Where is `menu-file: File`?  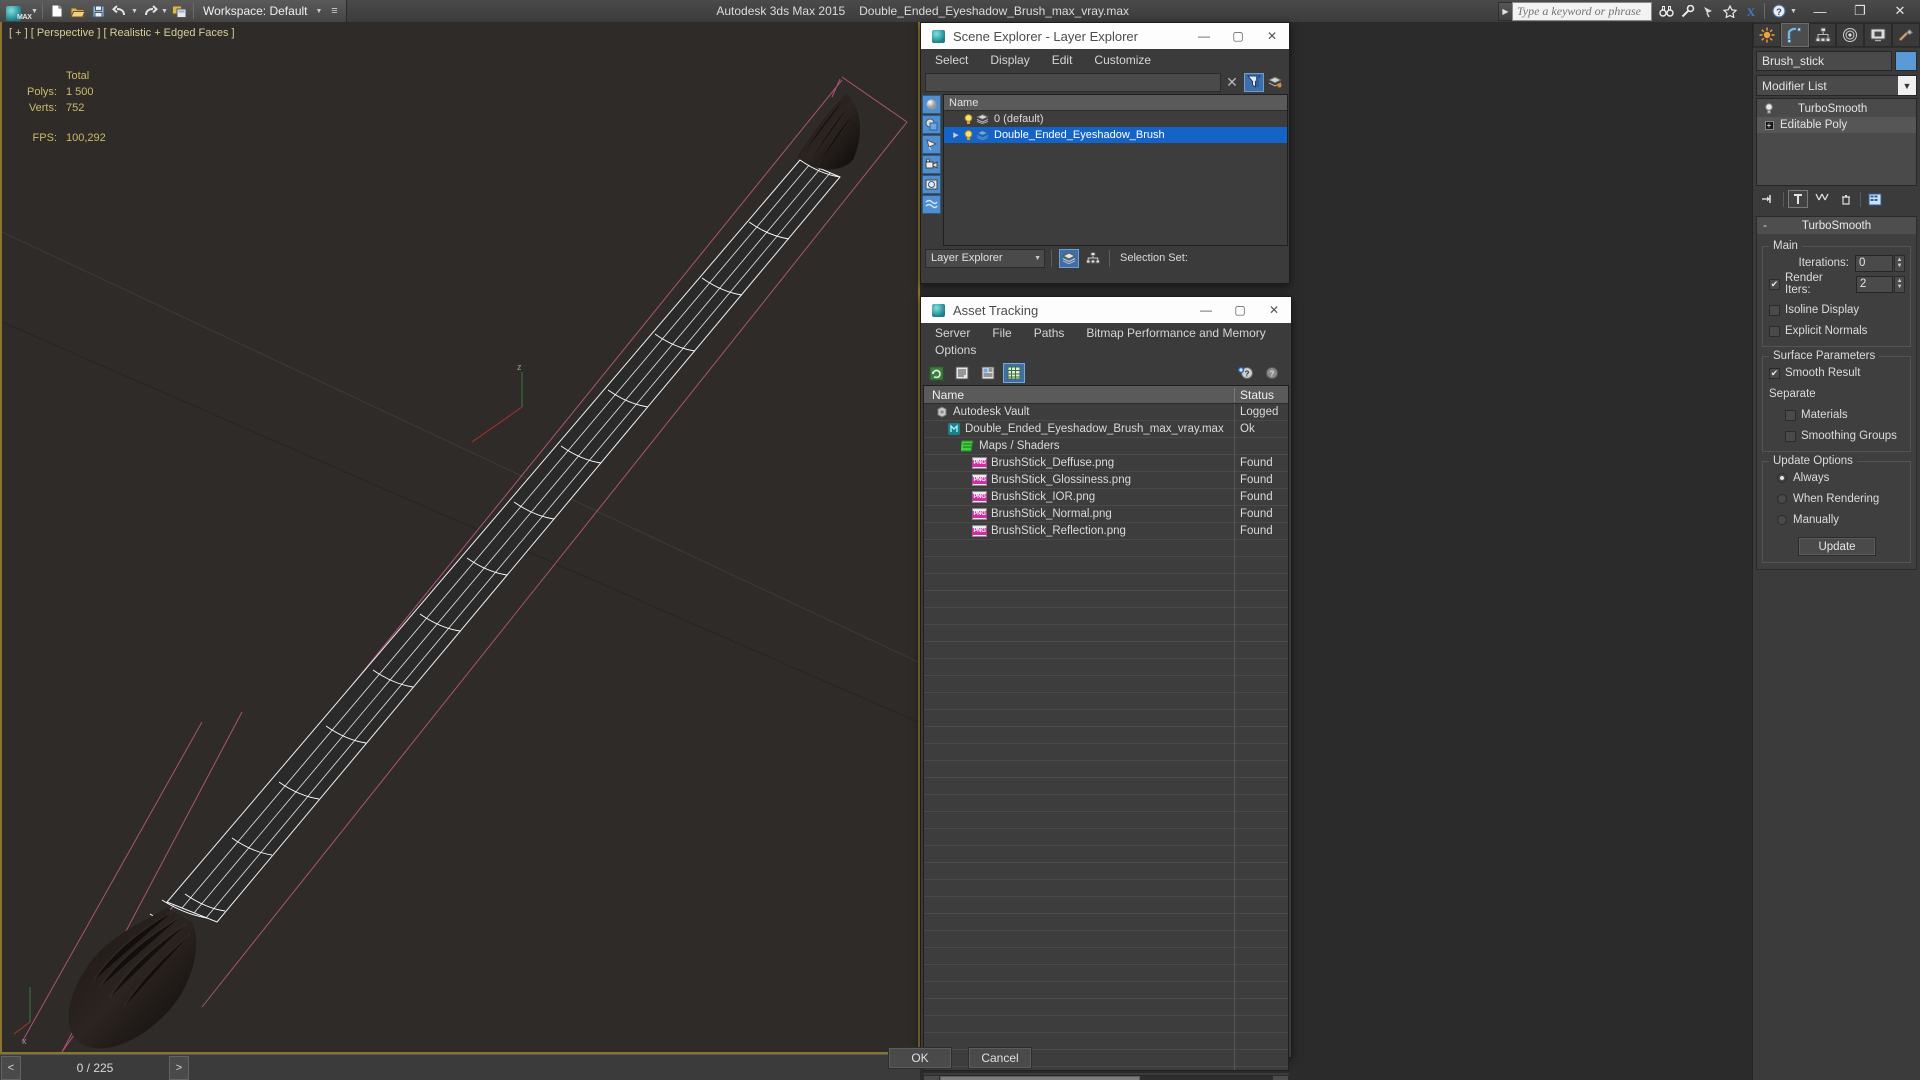 menu-file: File is located at coordinates (1001, 333).